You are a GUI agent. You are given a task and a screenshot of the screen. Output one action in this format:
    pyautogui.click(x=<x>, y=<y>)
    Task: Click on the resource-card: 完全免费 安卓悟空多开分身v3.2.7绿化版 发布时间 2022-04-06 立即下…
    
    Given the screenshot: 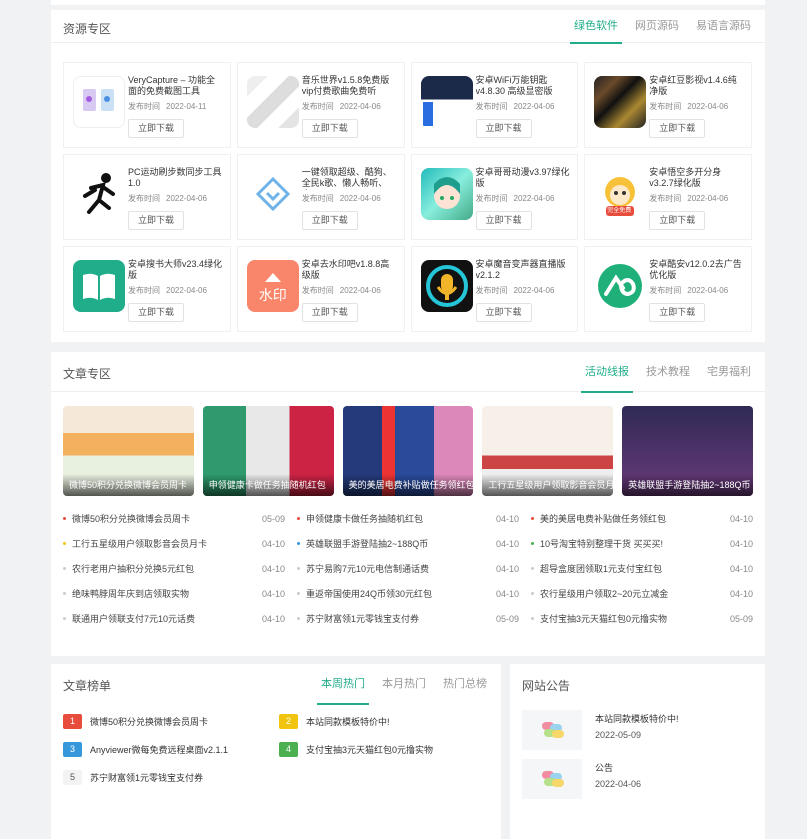 What is the action you would take?
    pyautogui.click(x=668, y=197)
    